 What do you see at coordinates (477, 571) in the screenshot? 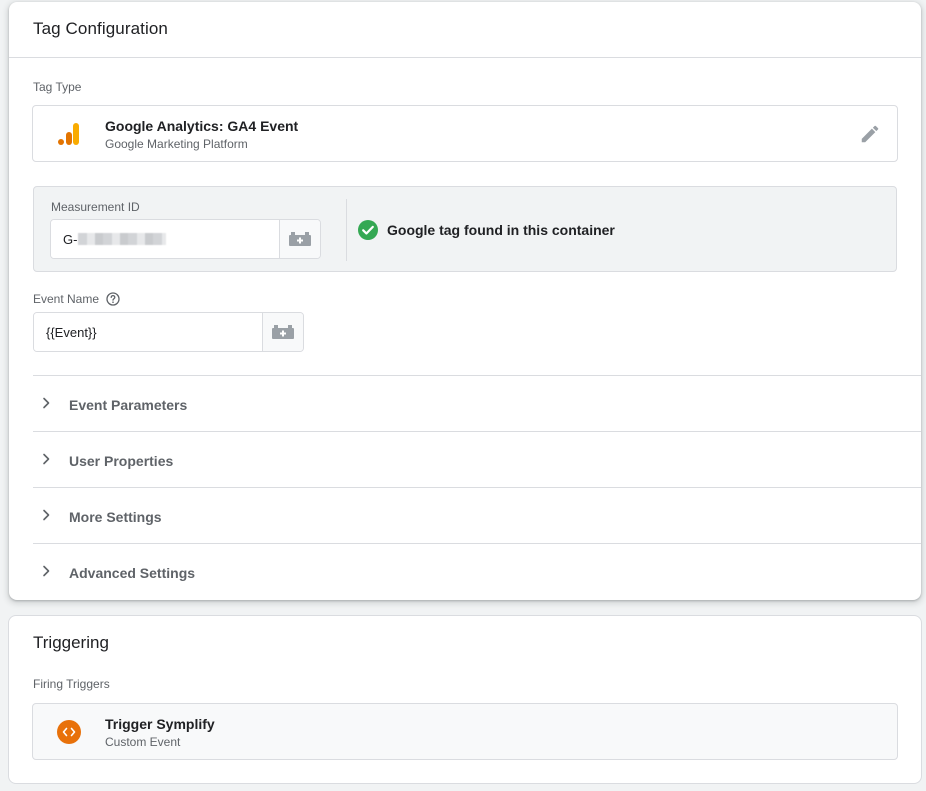
I see `section-advanced-settings: Advanced Settings` at bounding box center [477, 571].